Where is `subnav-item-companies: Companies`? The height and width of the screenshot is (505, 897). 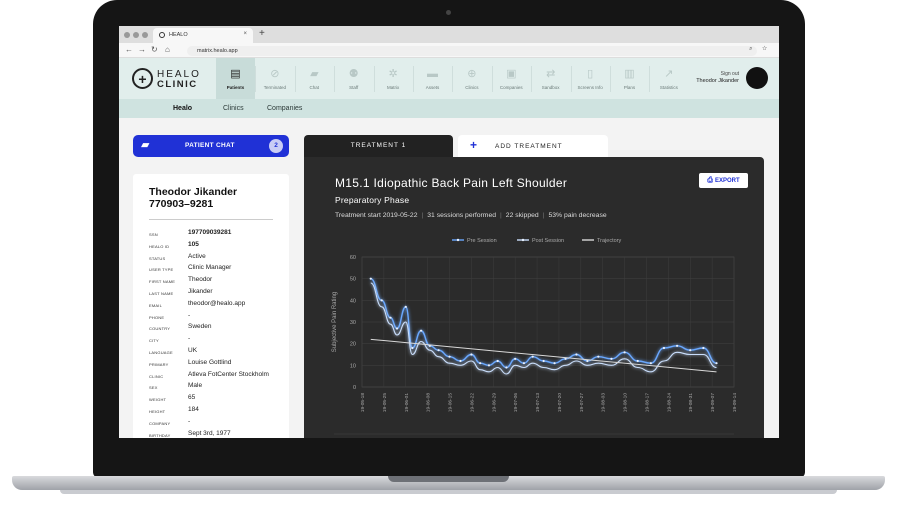
subnav-item-companies: Companies is located at coordinates (284, 108).